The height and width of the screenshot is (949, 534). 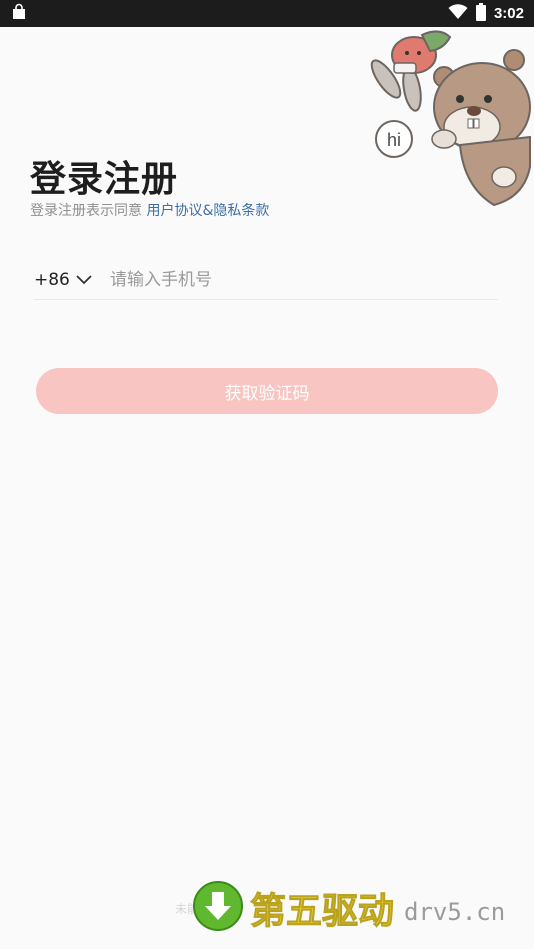 I want to click on speech-bubble-text: hi, so click(x=394, y=140).